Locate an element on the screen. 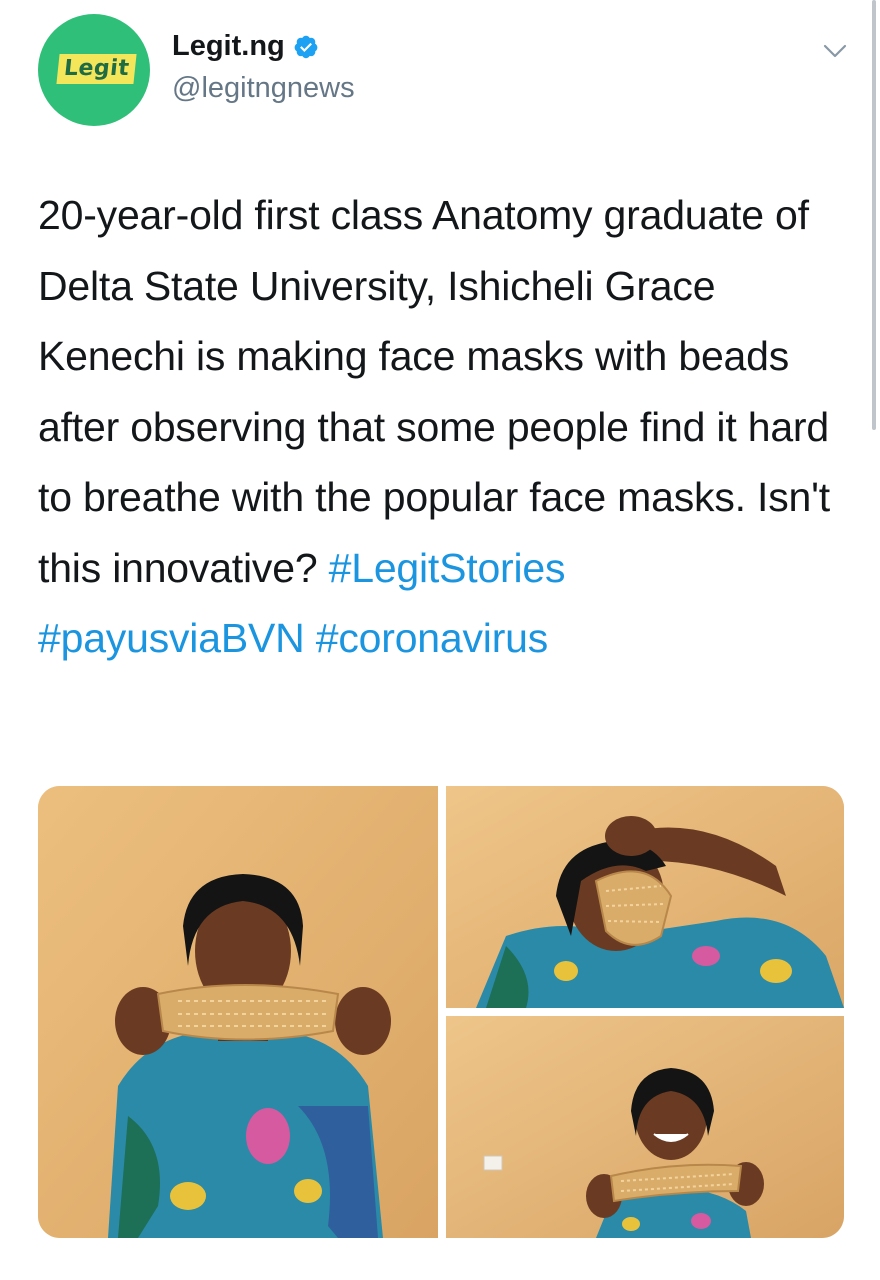  hashtag-link: #LegitStories is located at coordinates (447, 568).